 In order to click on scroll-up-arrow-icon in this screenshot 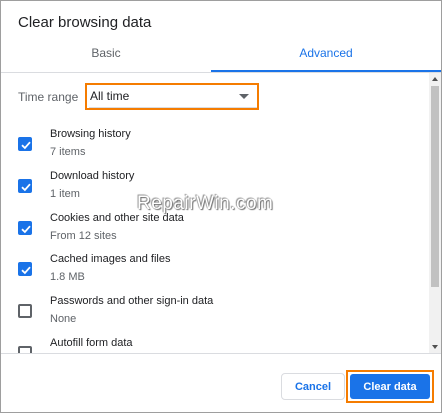, I will do `click(435, 79)`.